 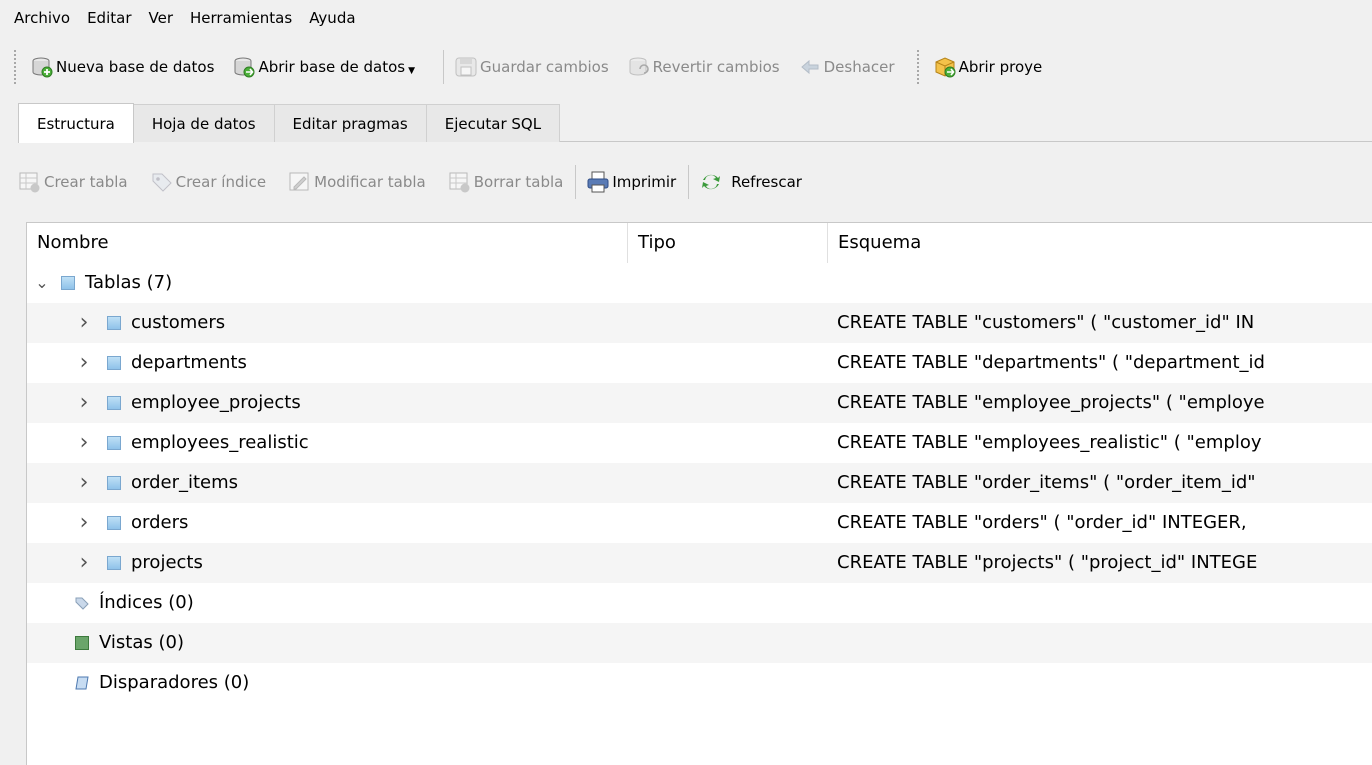 What do you see at coordinates (244, 67) in the screenshot?
I see `open-database-icon` at bounding box center [244, 67].